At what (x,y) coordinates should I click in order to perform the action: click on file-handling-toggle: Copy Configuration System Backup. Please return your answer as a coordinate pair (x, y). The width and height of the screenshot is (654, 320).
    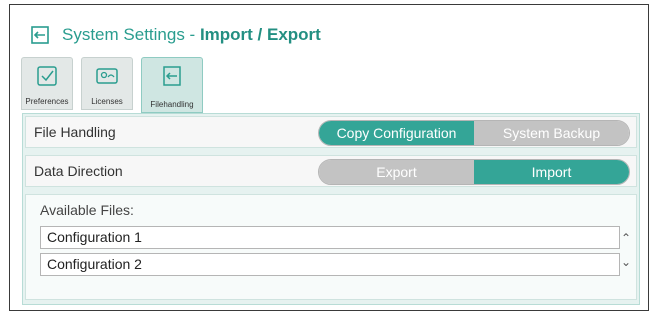
    Looking at the image, I should click on (474, 133).